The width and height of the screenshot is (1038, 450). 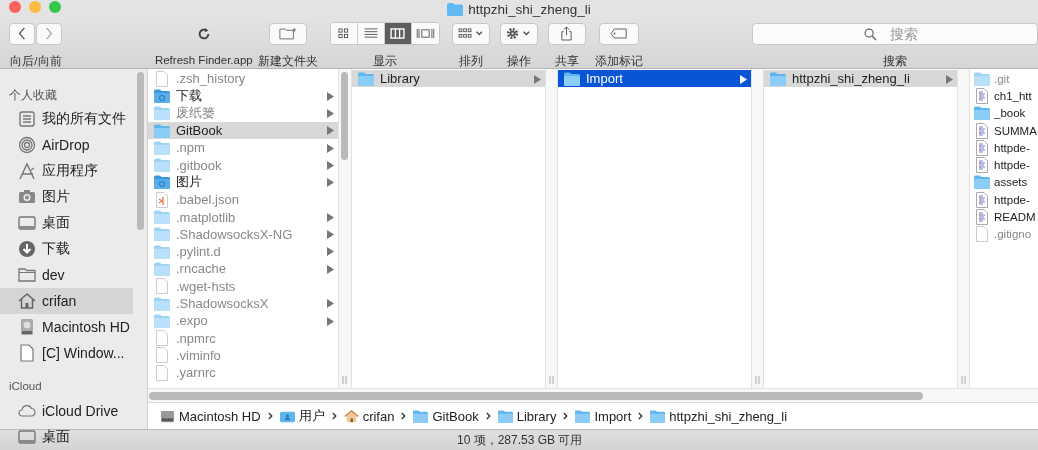 I want to click on file-row: .yarnrc, so click(x=243, y=373).